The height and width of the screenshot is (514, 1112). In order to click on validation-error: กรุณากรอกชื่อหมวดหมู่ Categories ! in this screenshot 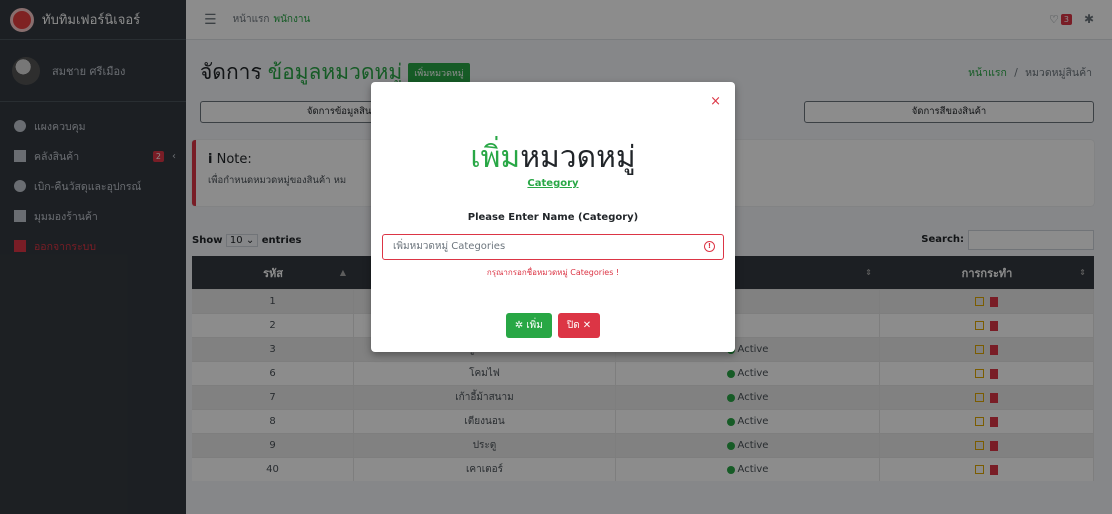, I will do `click(553, 272)`.